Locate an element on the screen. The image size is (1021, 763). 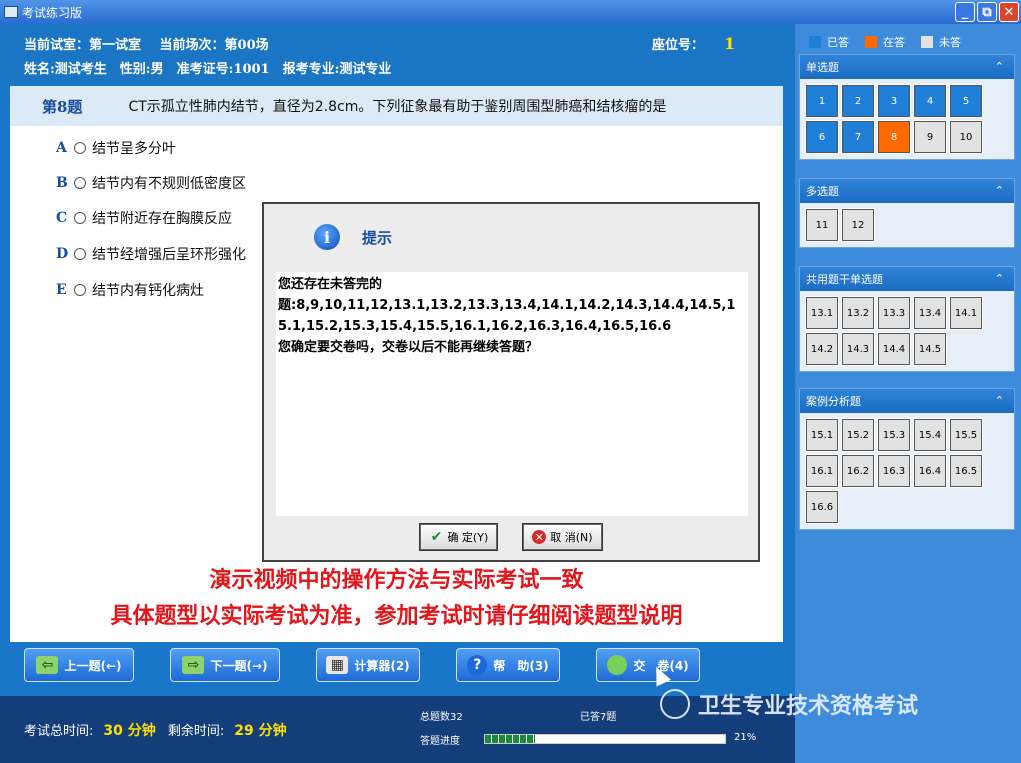
question-grid: 1 2 3 4 5 6 7 8 9 10 is located at coordinates (907, 119).